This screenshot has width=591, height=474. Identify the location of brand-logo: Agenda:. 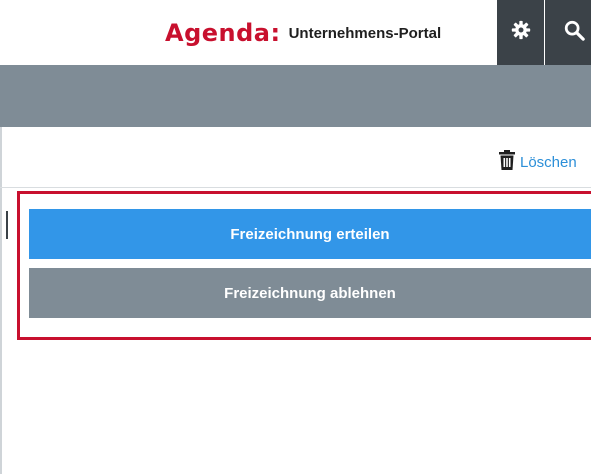
(223, 33).